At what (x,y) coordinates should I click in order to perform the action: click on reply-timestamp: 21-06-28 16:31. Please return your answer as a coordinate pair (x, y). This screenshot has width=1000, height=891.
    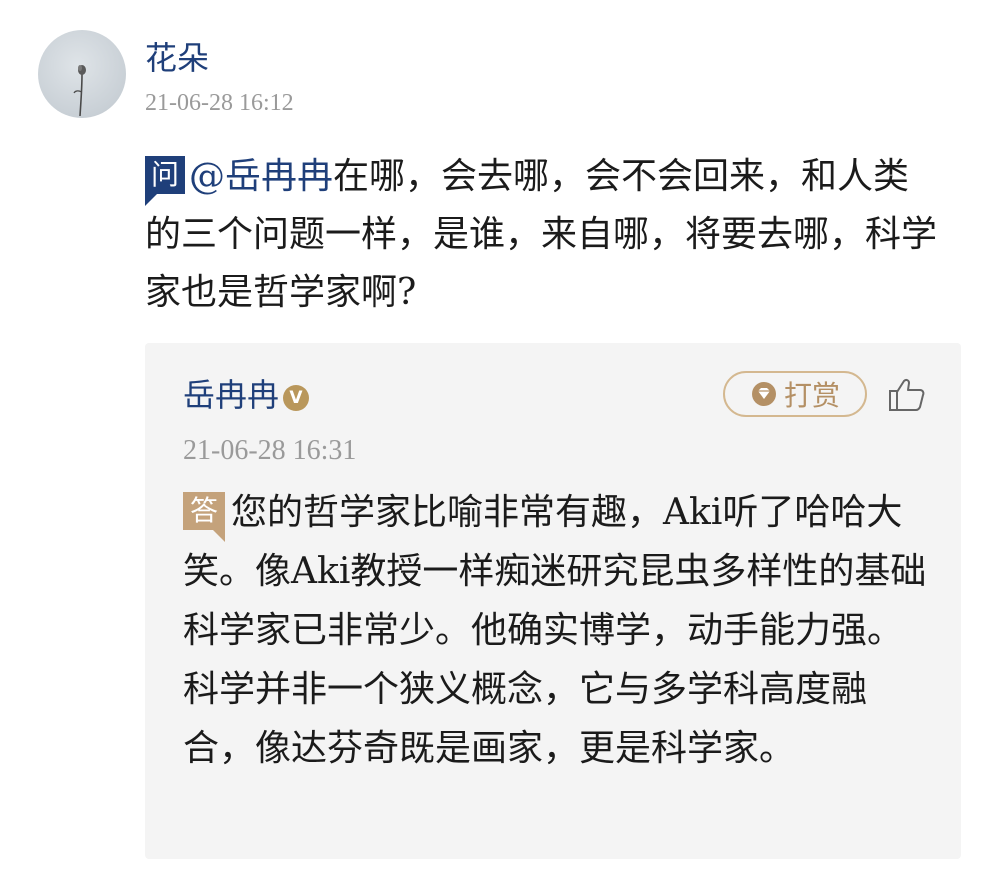
    Looking at the image, I should click on (270, 450).